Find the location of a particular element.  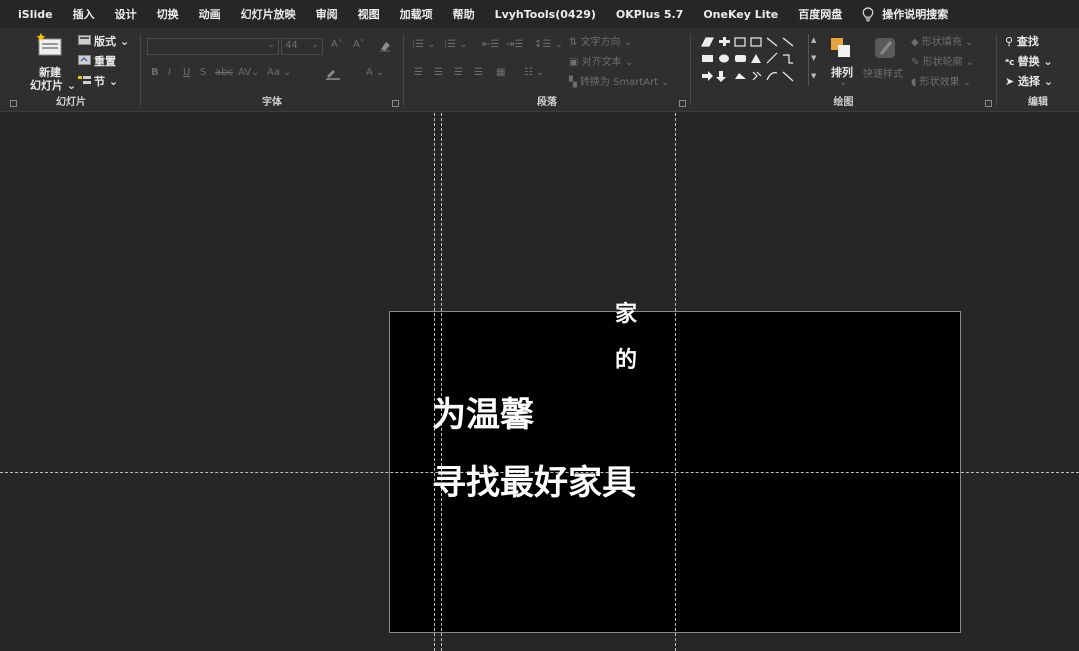

search-icon: ⚲ is located at coordinates (1011, 41).